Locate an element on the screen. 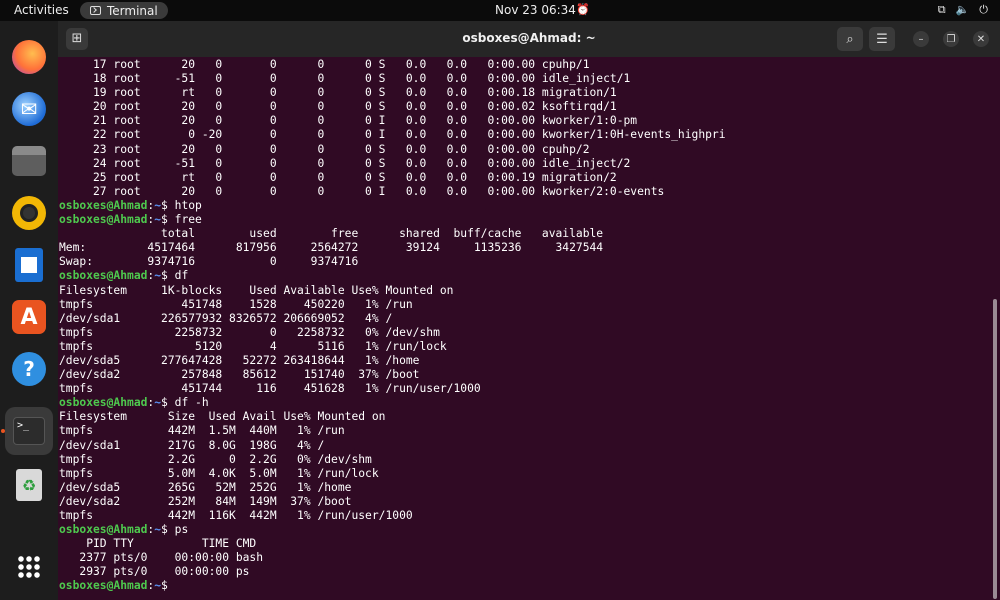 Image resolution: width=1000 pixels, height=600 pixels. prompt-line: osboxes@Ahmad:~$ is located at coordinates (117, 586).